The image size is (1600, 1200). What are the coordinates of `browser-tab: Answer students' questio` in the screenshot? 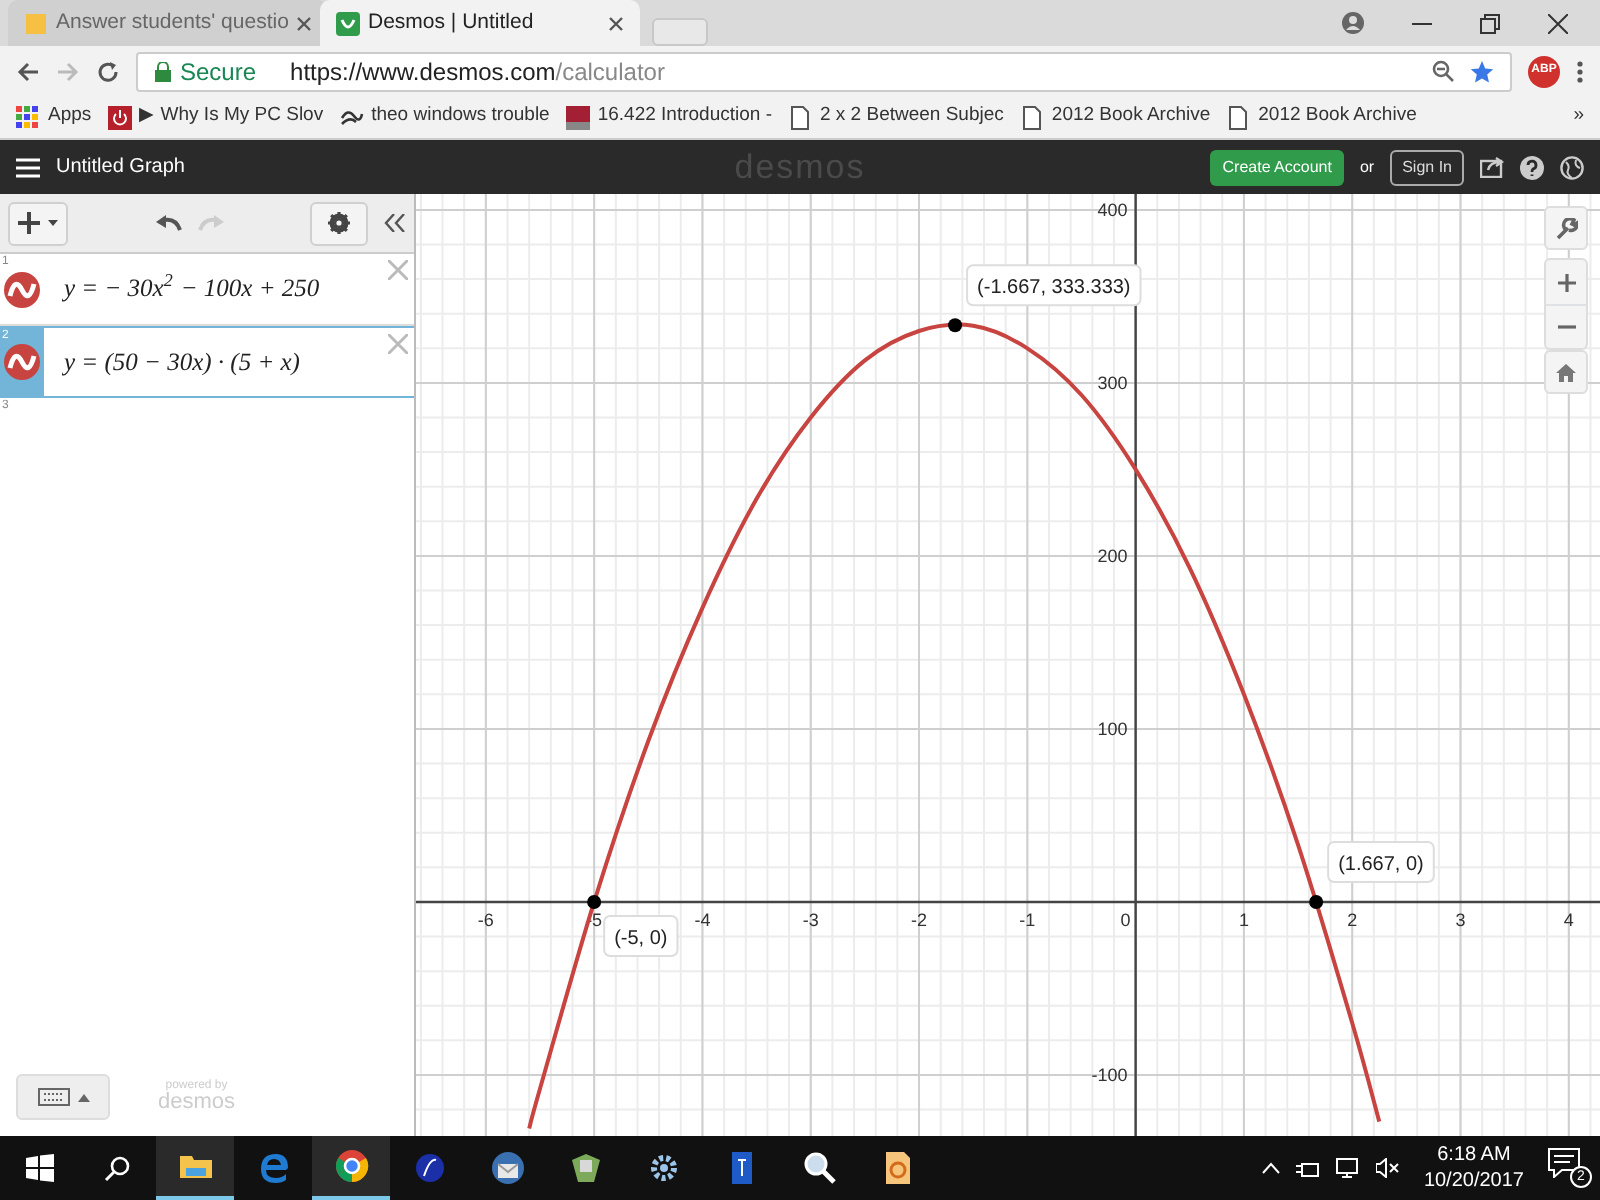 It's located at (168, 23).